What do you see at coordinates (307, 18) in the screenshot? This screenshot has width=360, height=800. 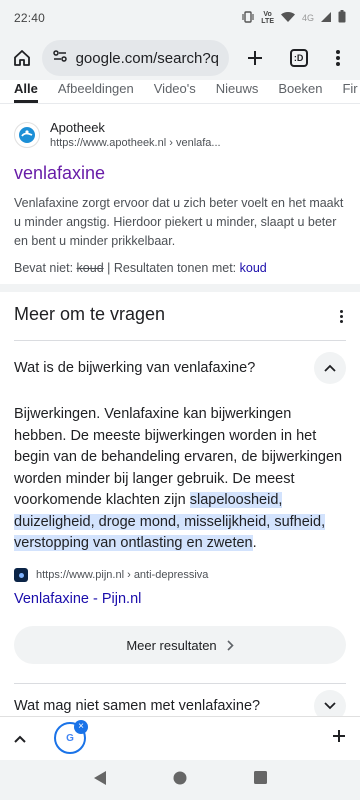 I see `data-badge: 4G` at bounding box center [307, 18].